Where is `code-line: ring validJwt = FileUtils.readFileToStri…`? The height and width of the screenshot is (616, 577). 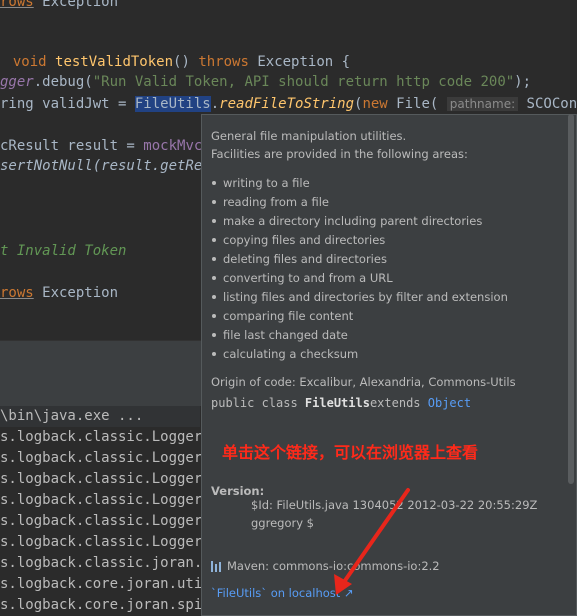
code-line: ring validJwt = FileUtils.readFileToStri… is located at coordinates (288, 104).